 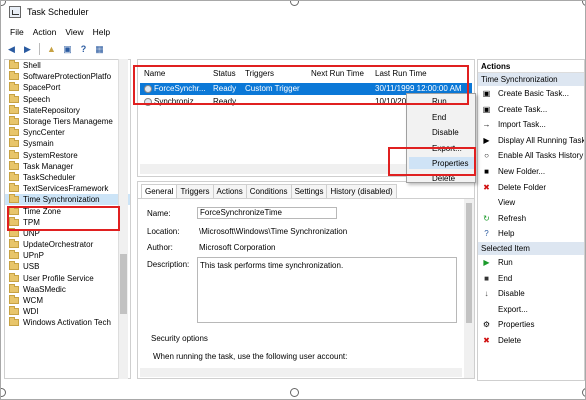 I want to click on tree-item-label: Storage Tiers Manageme, so click(x=68, y=122).